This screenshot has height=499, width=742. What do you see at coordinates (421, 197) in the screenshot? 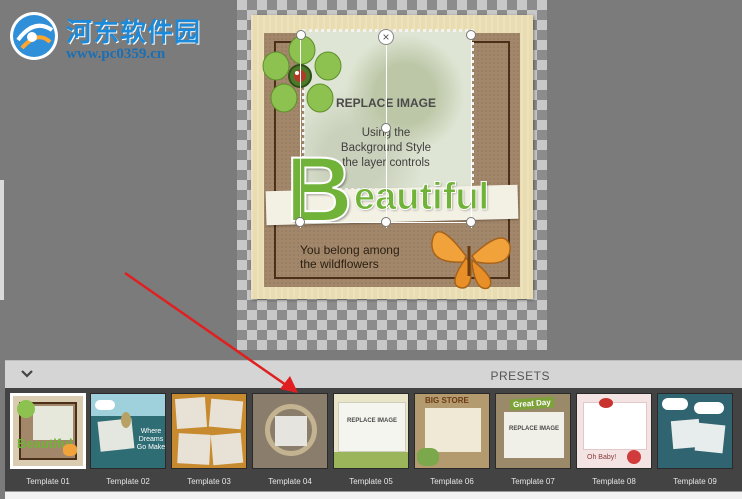
I see `title-word: eautiful` at bounding box center [421, 197].